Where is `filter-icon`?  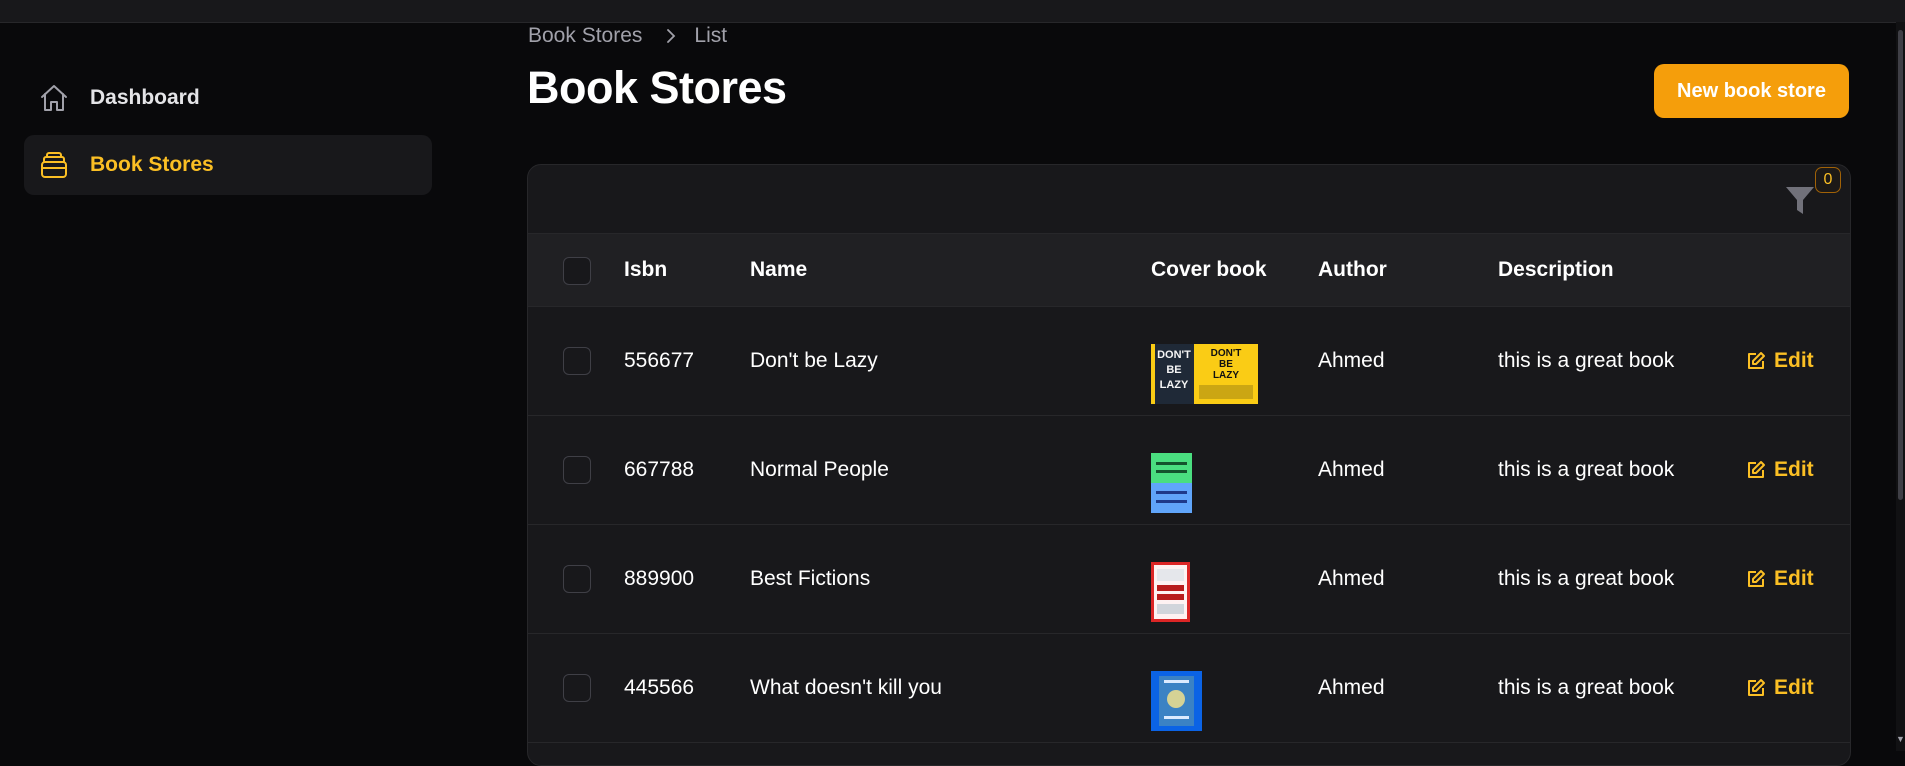 filter-icon is located at coordinates (1800, 200).